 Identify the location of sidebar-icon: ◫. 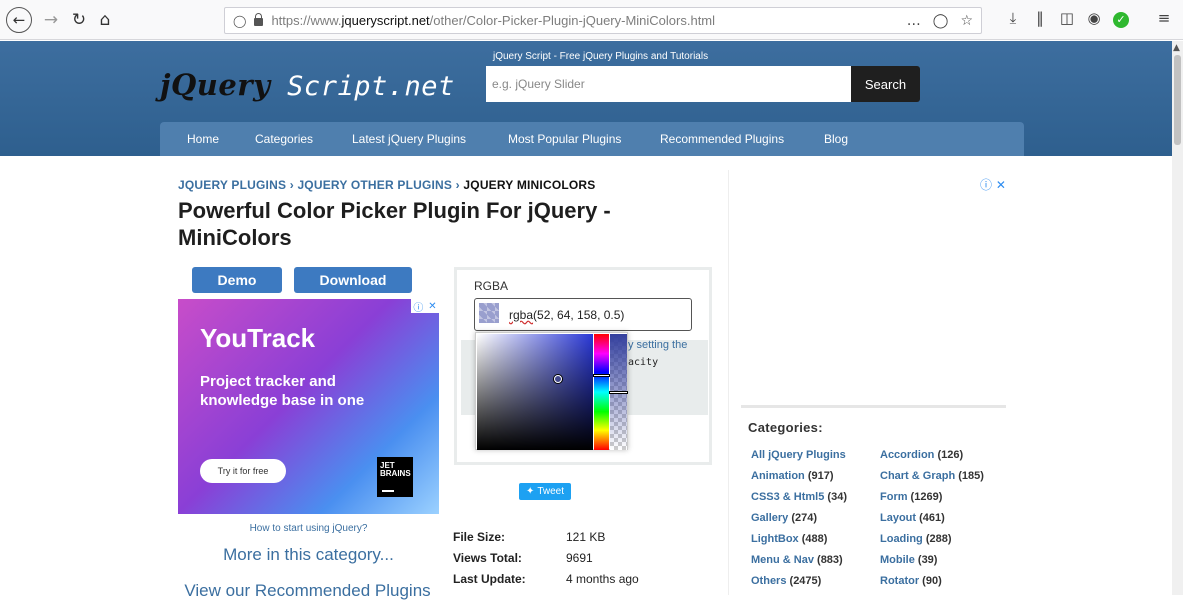
(1067, 18).